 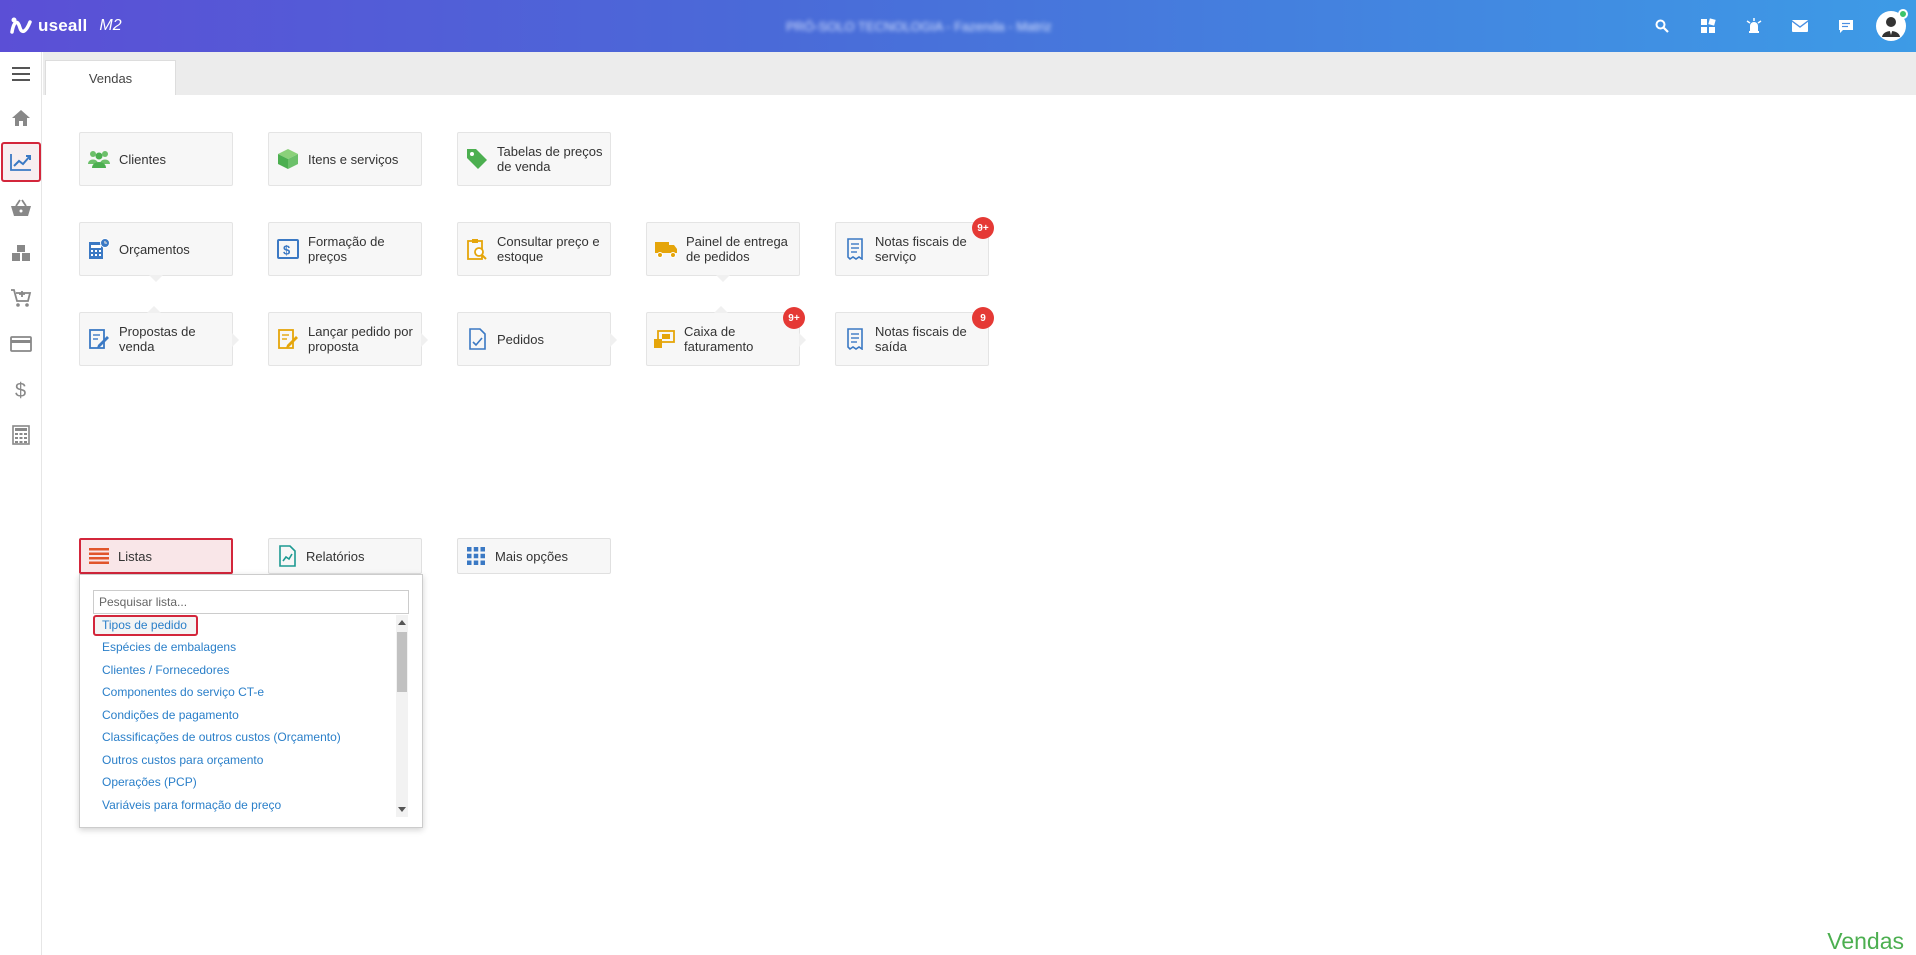 What do you see at coordinates (21, 208) in the screenshot?
I see `basket-icon` at bounding box center [21, 208].